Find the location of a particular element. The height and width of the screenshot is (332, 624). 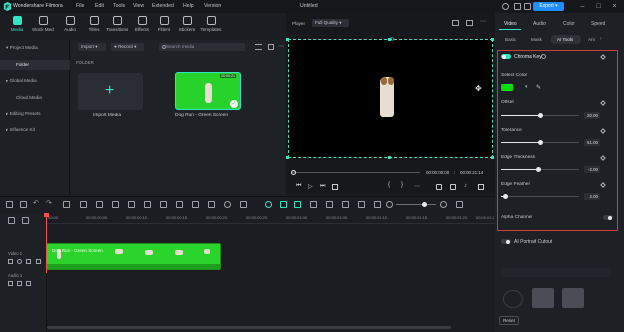

ai-icon is located at coordinates (297, 204).